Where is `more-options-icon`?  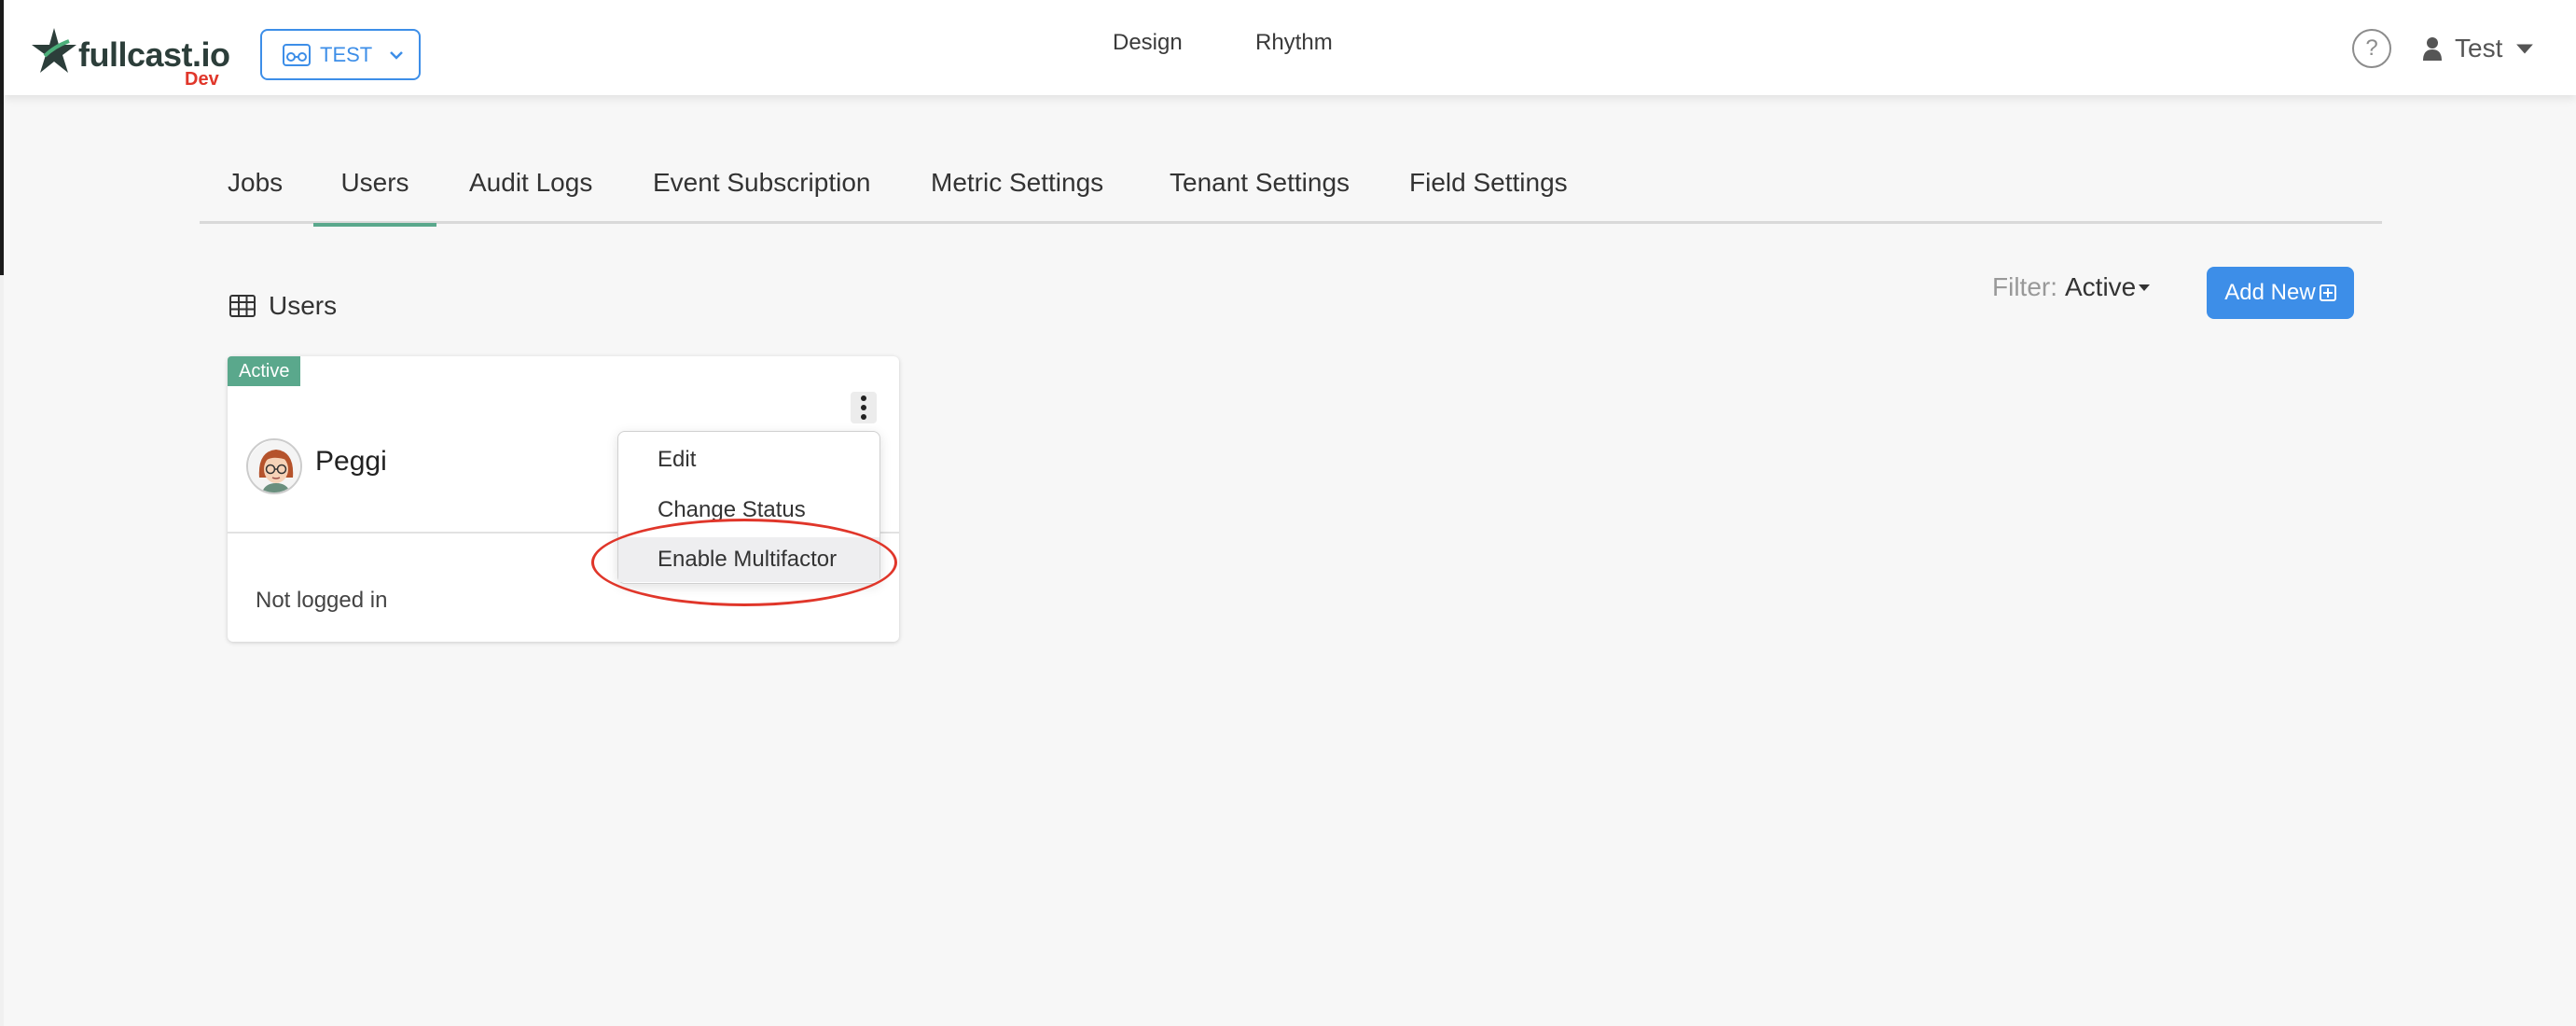 more-options-icon is located at coordinates (864, 407).